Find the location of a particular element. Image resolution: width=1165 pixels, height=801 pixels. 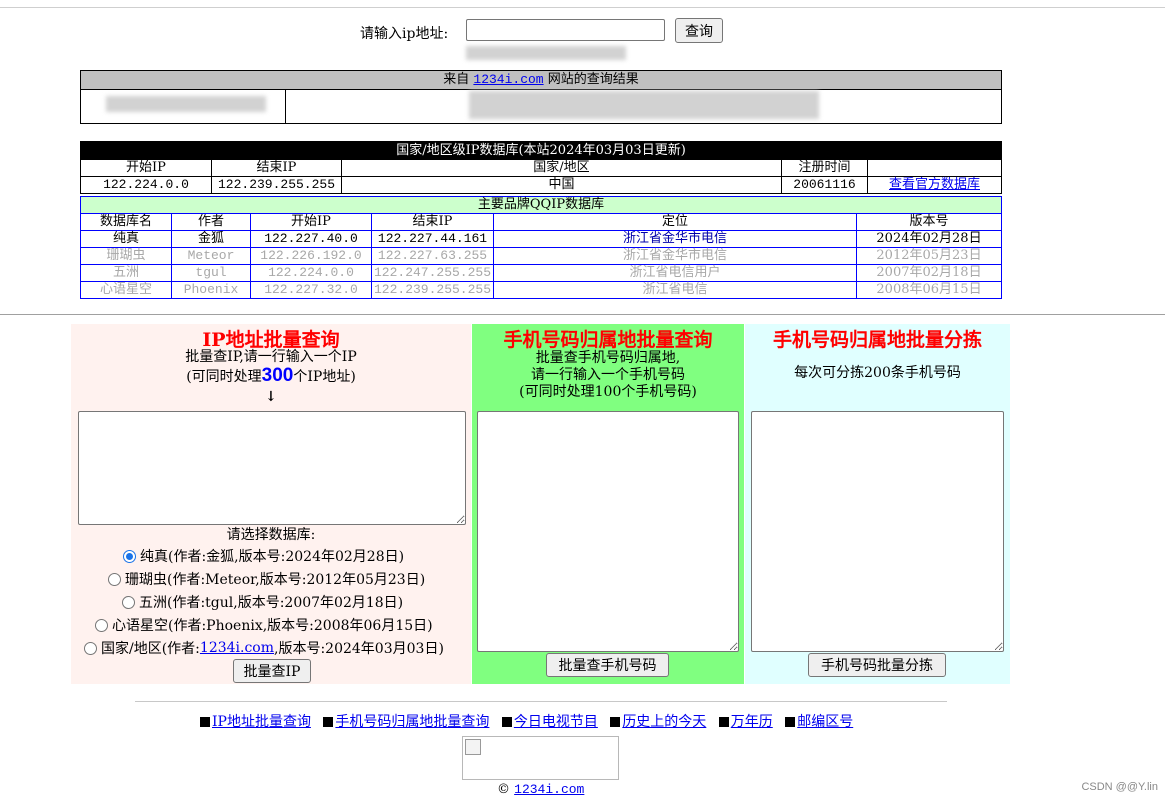

phone-batch-title: 手机号码归属地批量查询 is located at coordinates (608, 340).